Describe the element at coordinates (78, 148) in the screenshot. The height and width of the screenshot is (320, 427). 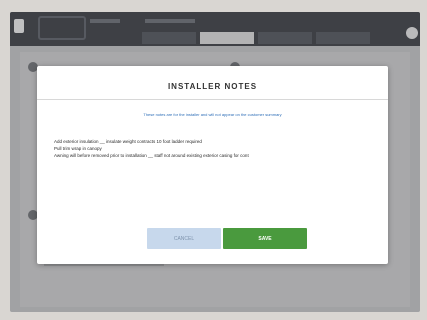
I see `note-line: Pull trim wrap in canopy` at that location.